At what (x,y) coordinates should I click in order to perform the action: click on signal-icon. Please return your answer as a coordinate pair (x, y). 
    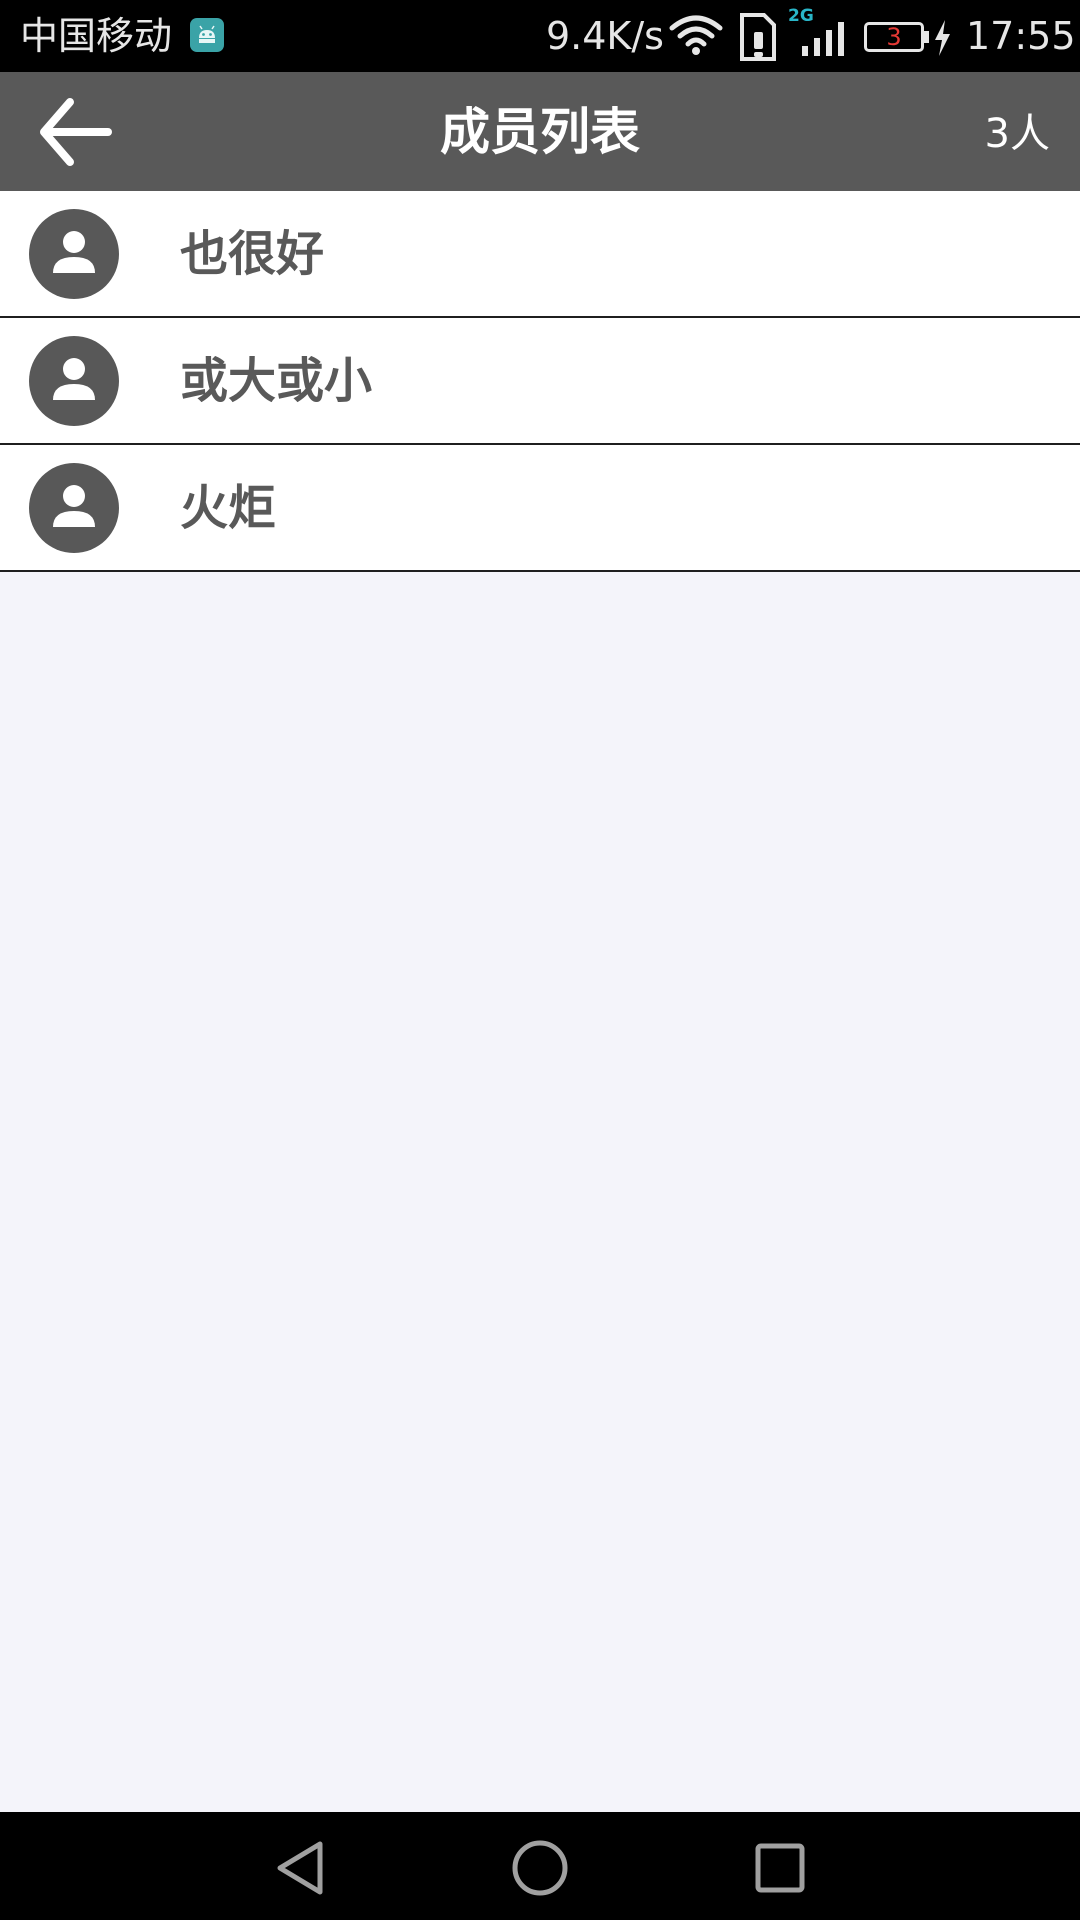
    Looking at the image, I should click on (824, 41).